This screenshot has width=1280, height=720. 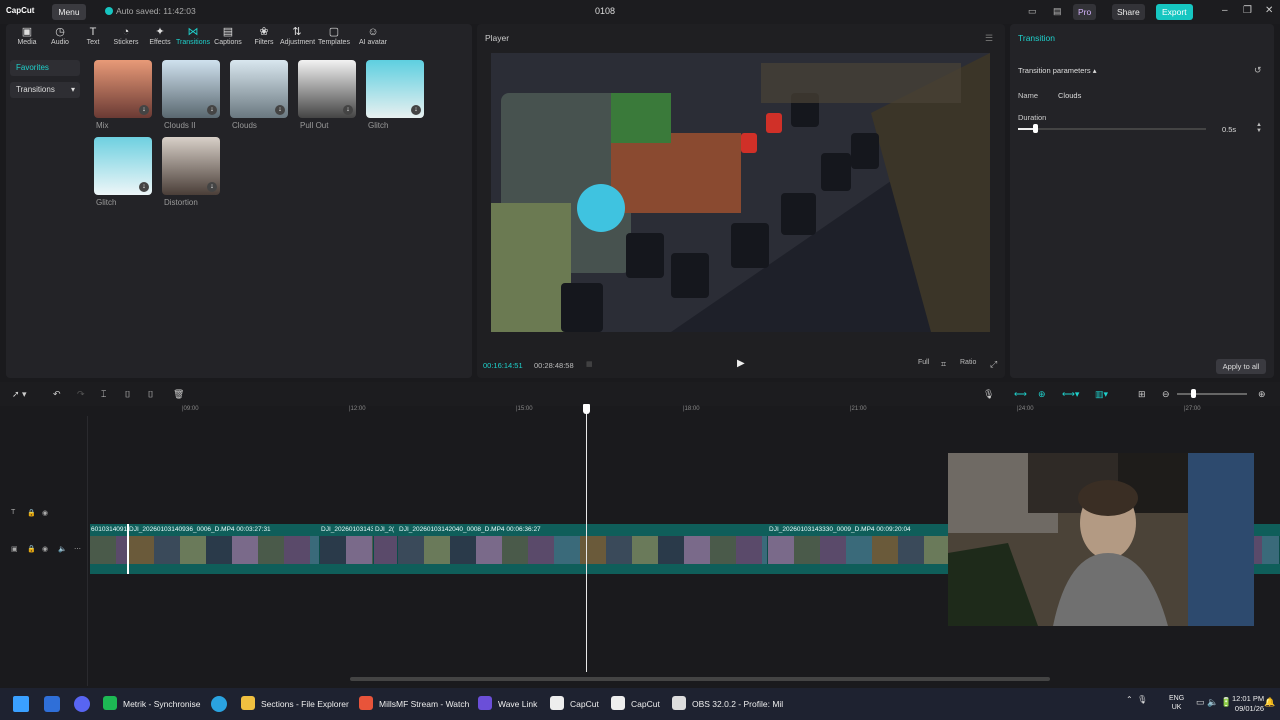 What do you see at coordinates (1241, 366) in the screenshot?
I see `apply-to-all-button: Apply to all` at bounding box center [1241, 366].